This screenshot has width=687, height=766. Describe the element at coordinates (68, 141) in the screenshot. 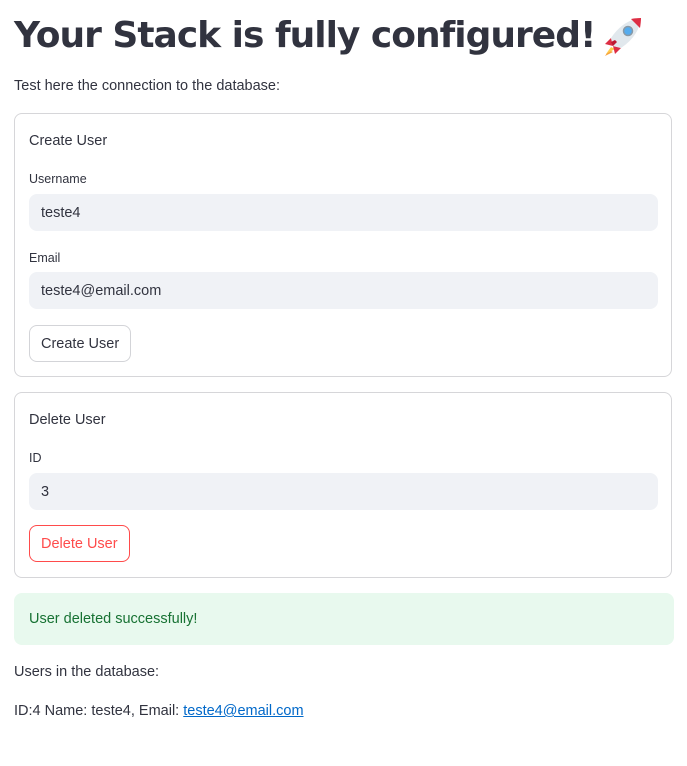

I see `create-user-heading: Create User` at that location.